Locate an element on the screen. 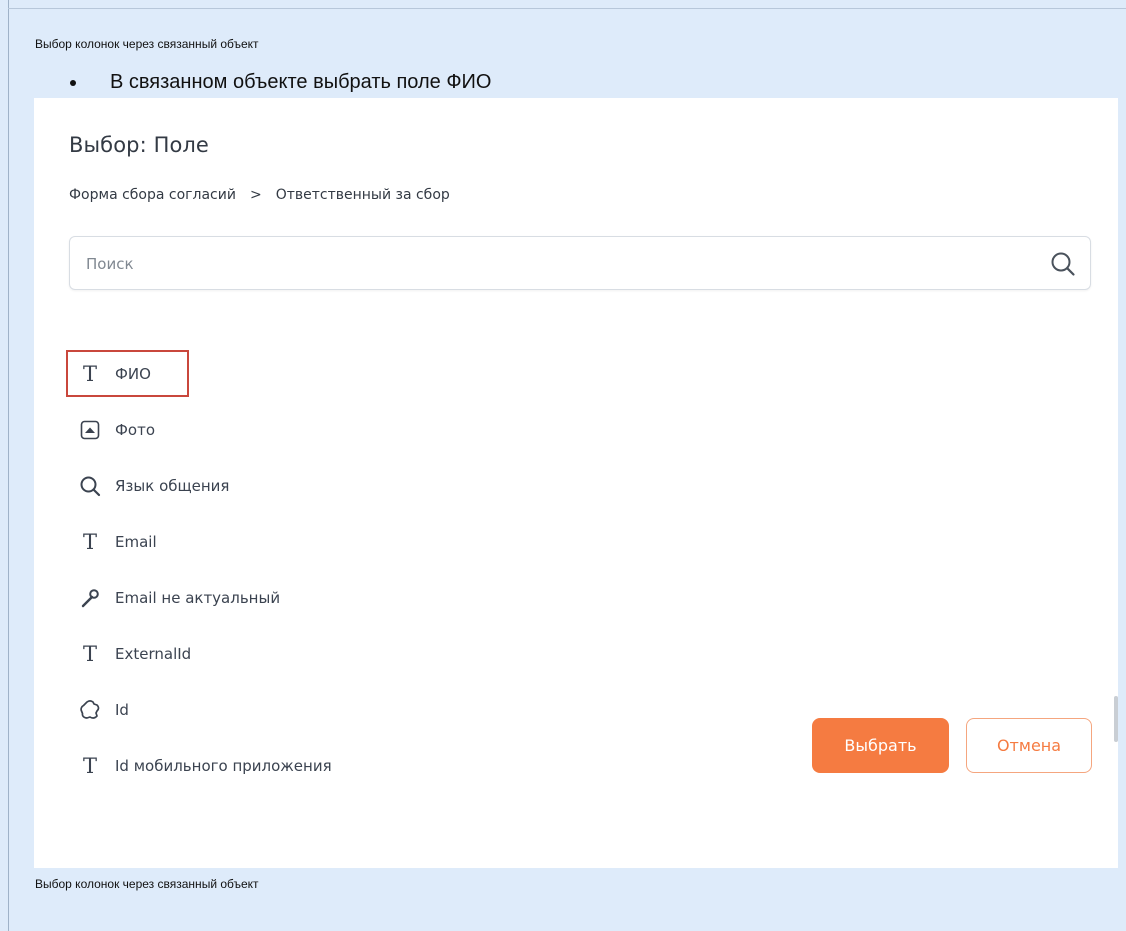 This screenshot has width=1126, height=931. search-box is located at coordinates (580, 263).